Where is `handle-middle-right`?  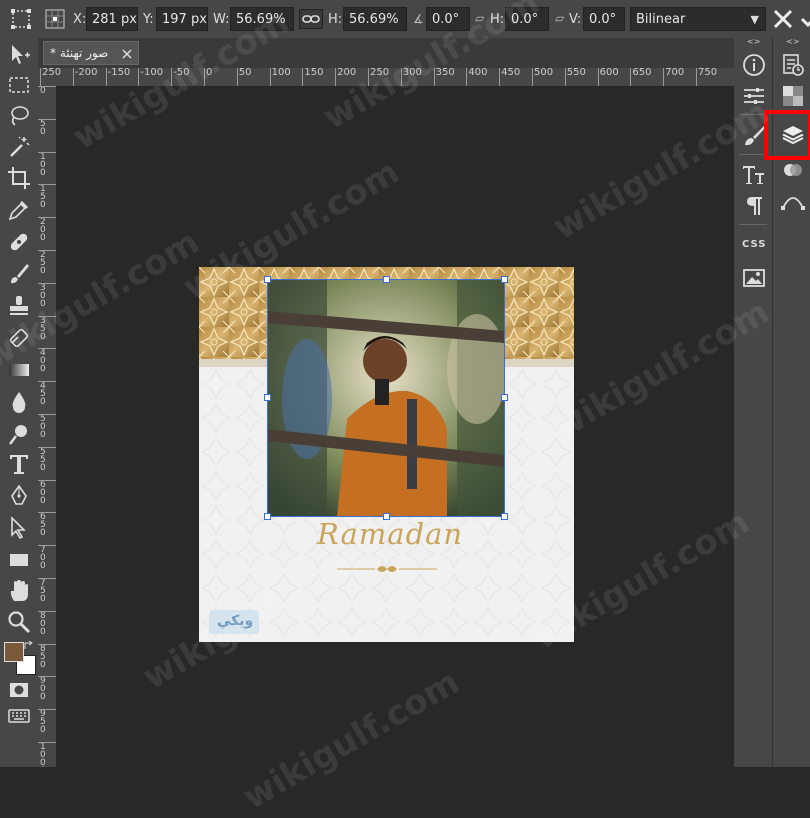 handle-middle-right is located at coordinates (504, 397).